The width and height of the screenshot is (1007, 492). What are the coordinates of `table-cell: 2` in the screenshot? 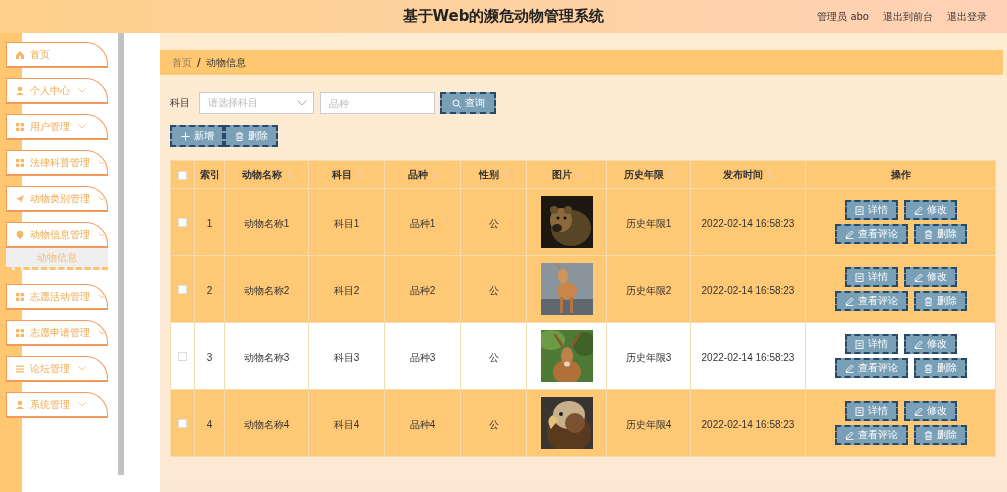 It's located at (209, 290).